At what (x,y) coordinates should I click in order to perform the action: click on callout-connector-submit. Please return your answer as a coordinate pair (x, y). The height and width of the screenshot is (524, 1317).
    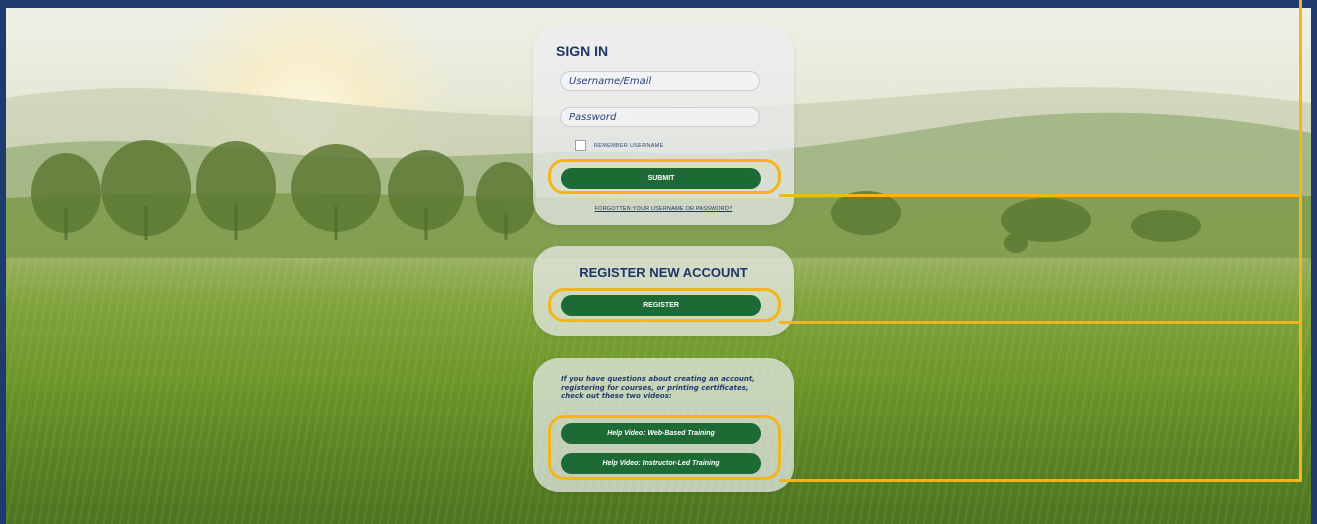
    Looking at the image, I should click on (1040, 195).